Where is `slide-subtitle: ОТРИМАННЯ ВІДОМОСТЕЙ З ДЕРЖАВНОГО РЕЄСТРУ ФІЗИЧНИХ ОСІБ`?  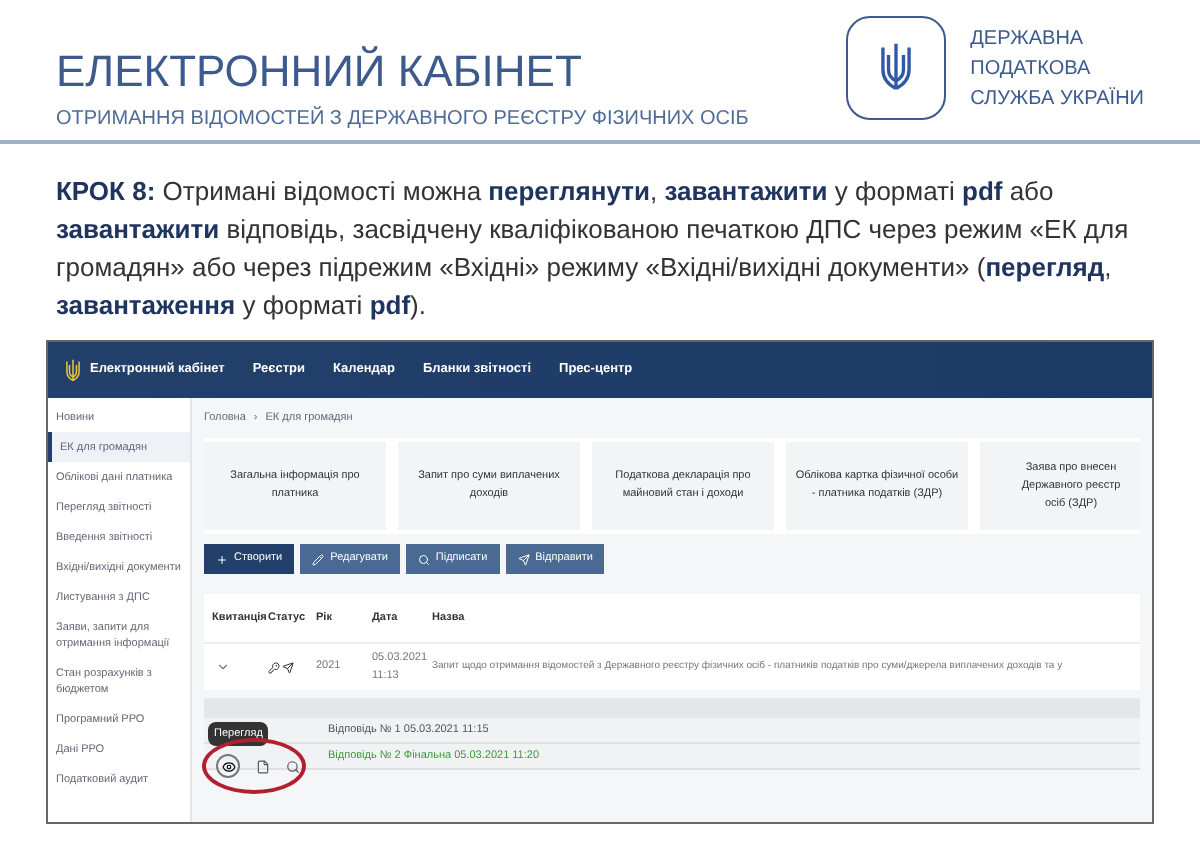
slide-subtitle: ОТРИМАННЯ ВІДОМОСТЕЙ З ДЕРЖАВНОГО РЕЄСТРУ ФІЗИЧНИХ ОСІБ is located at coordinates (402, 119).